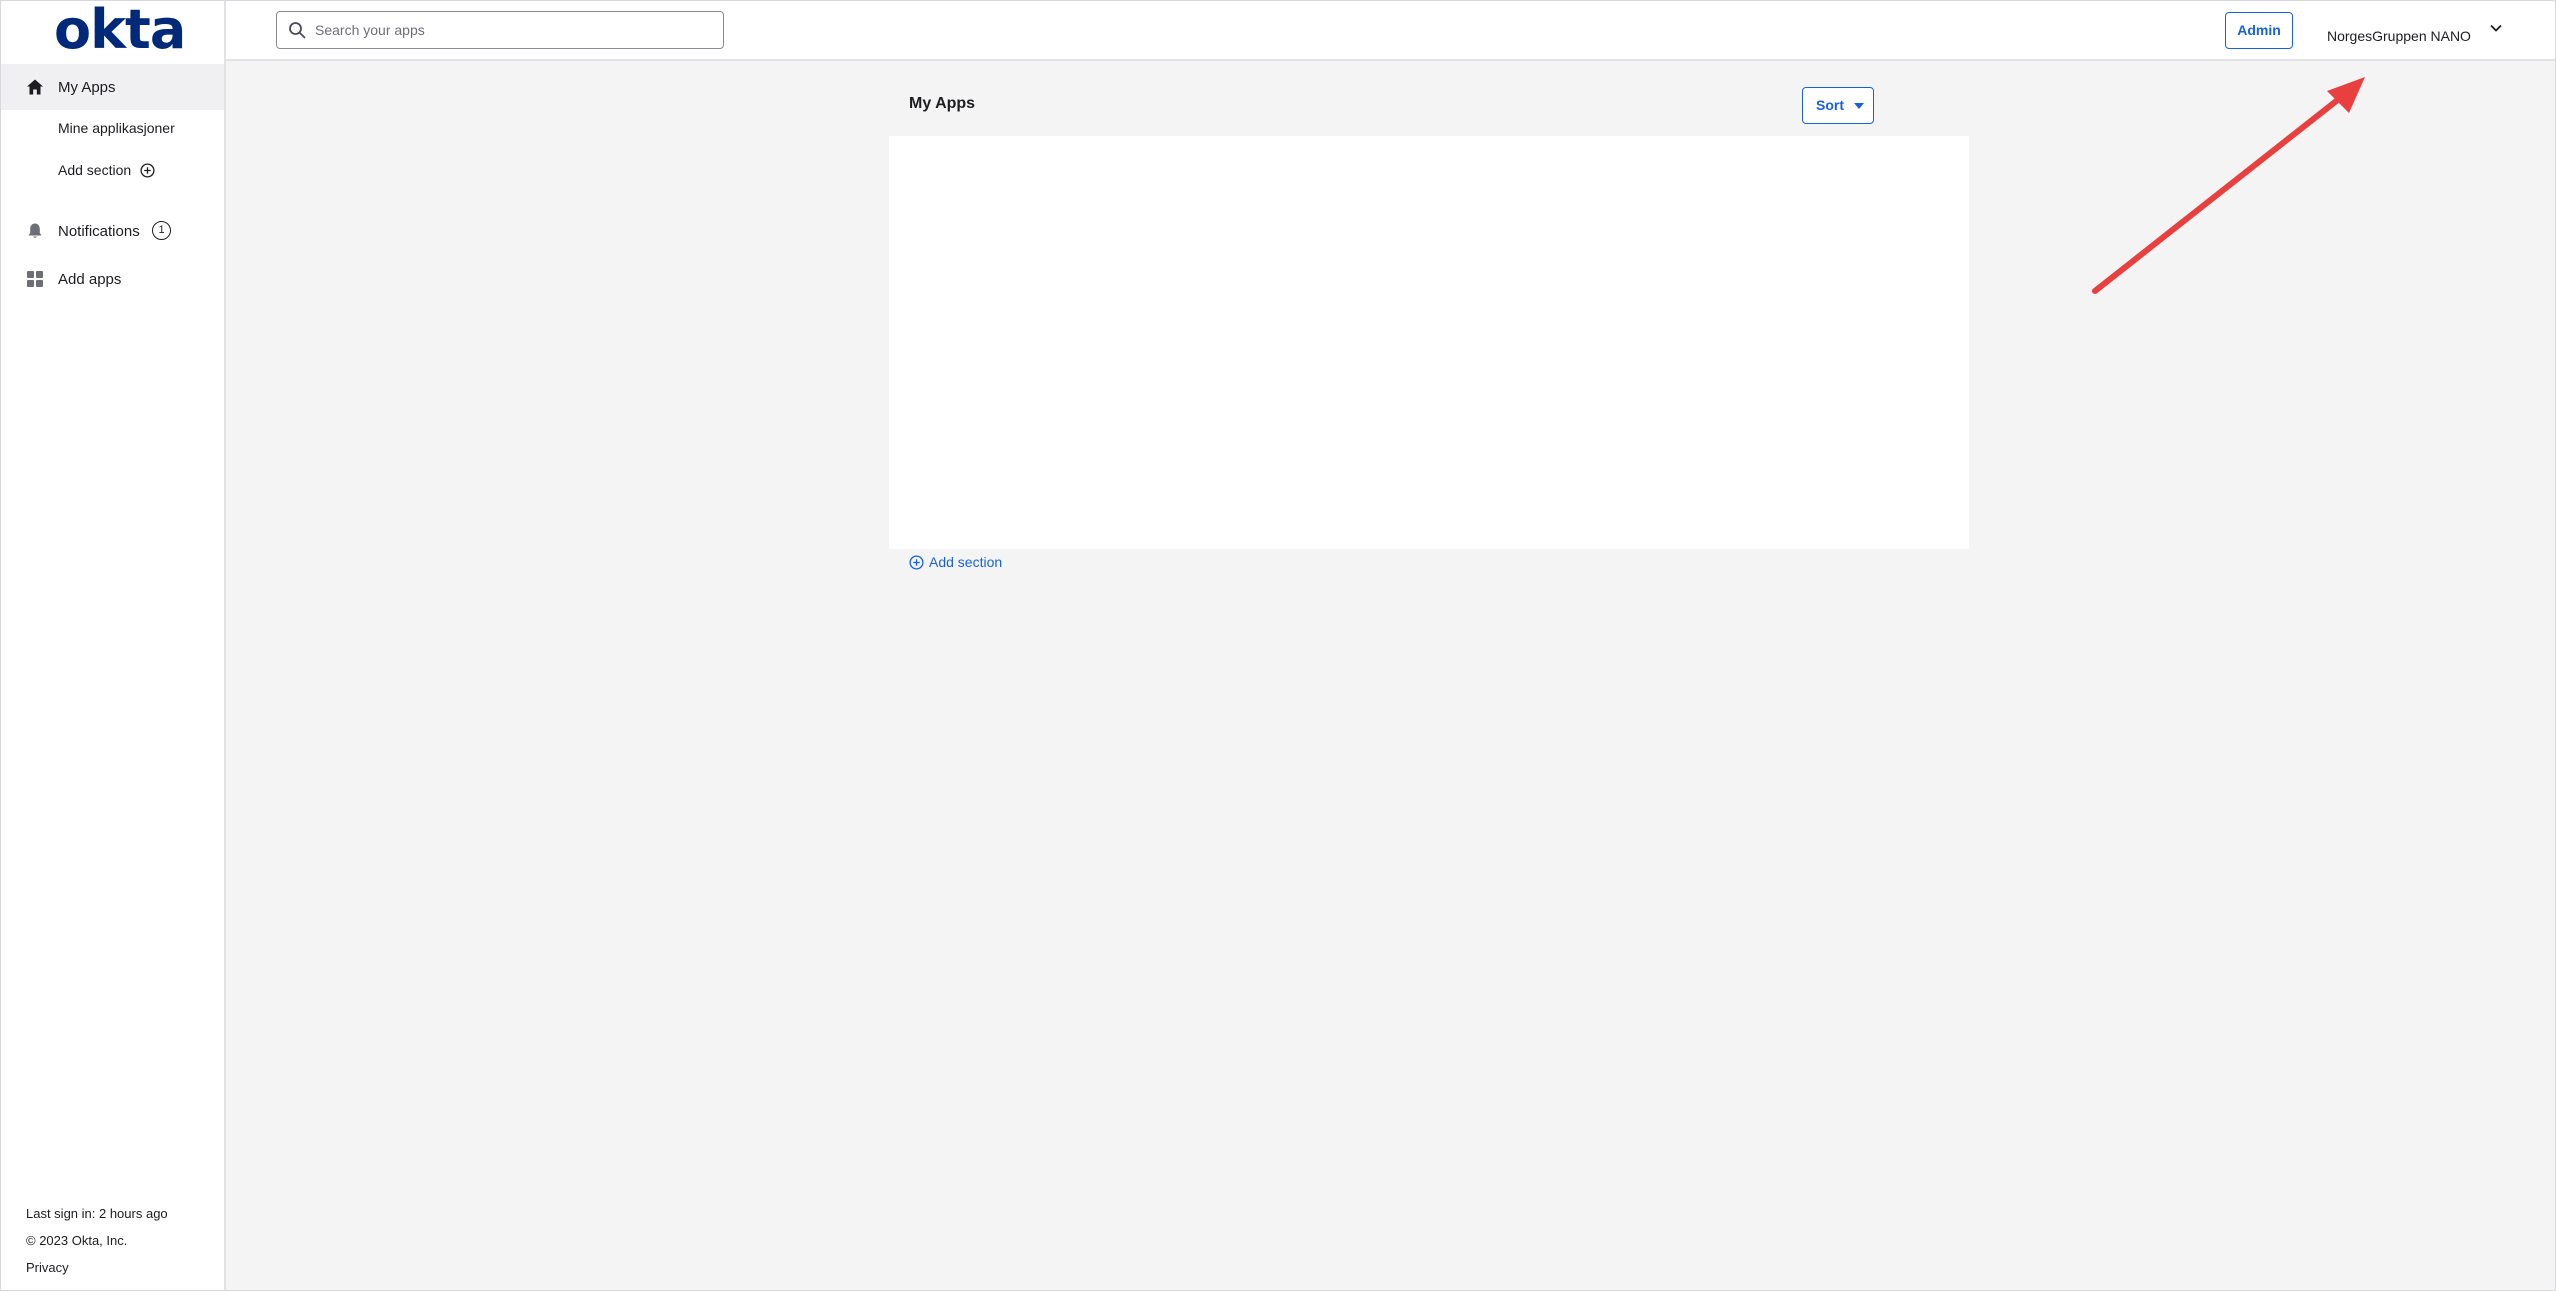 The image size is (2556, 1291). What do you see at coordinates (47, 1267) in the screenshot?
I see `privacy-link: Privacy` at bounding box center [47, 1267].